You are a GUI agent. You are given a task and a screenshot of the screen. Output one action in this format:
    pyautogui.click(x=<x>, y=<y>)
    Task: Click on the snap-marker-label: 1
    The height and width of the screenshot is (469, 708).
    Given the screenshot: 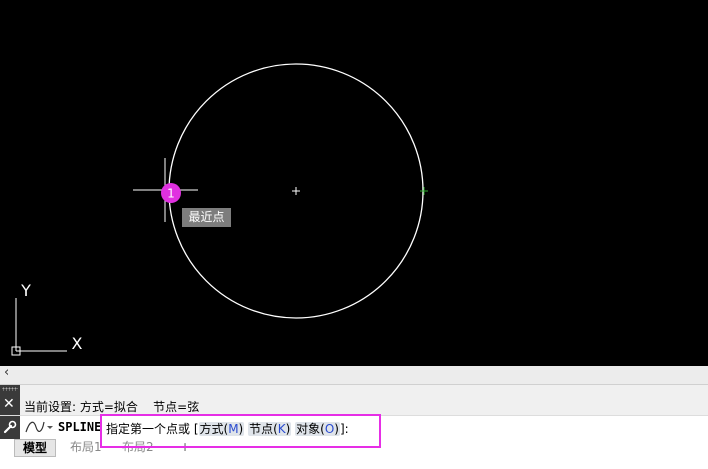 What is the action you would take?
    pyautogui.click(x=171, y=194)
    